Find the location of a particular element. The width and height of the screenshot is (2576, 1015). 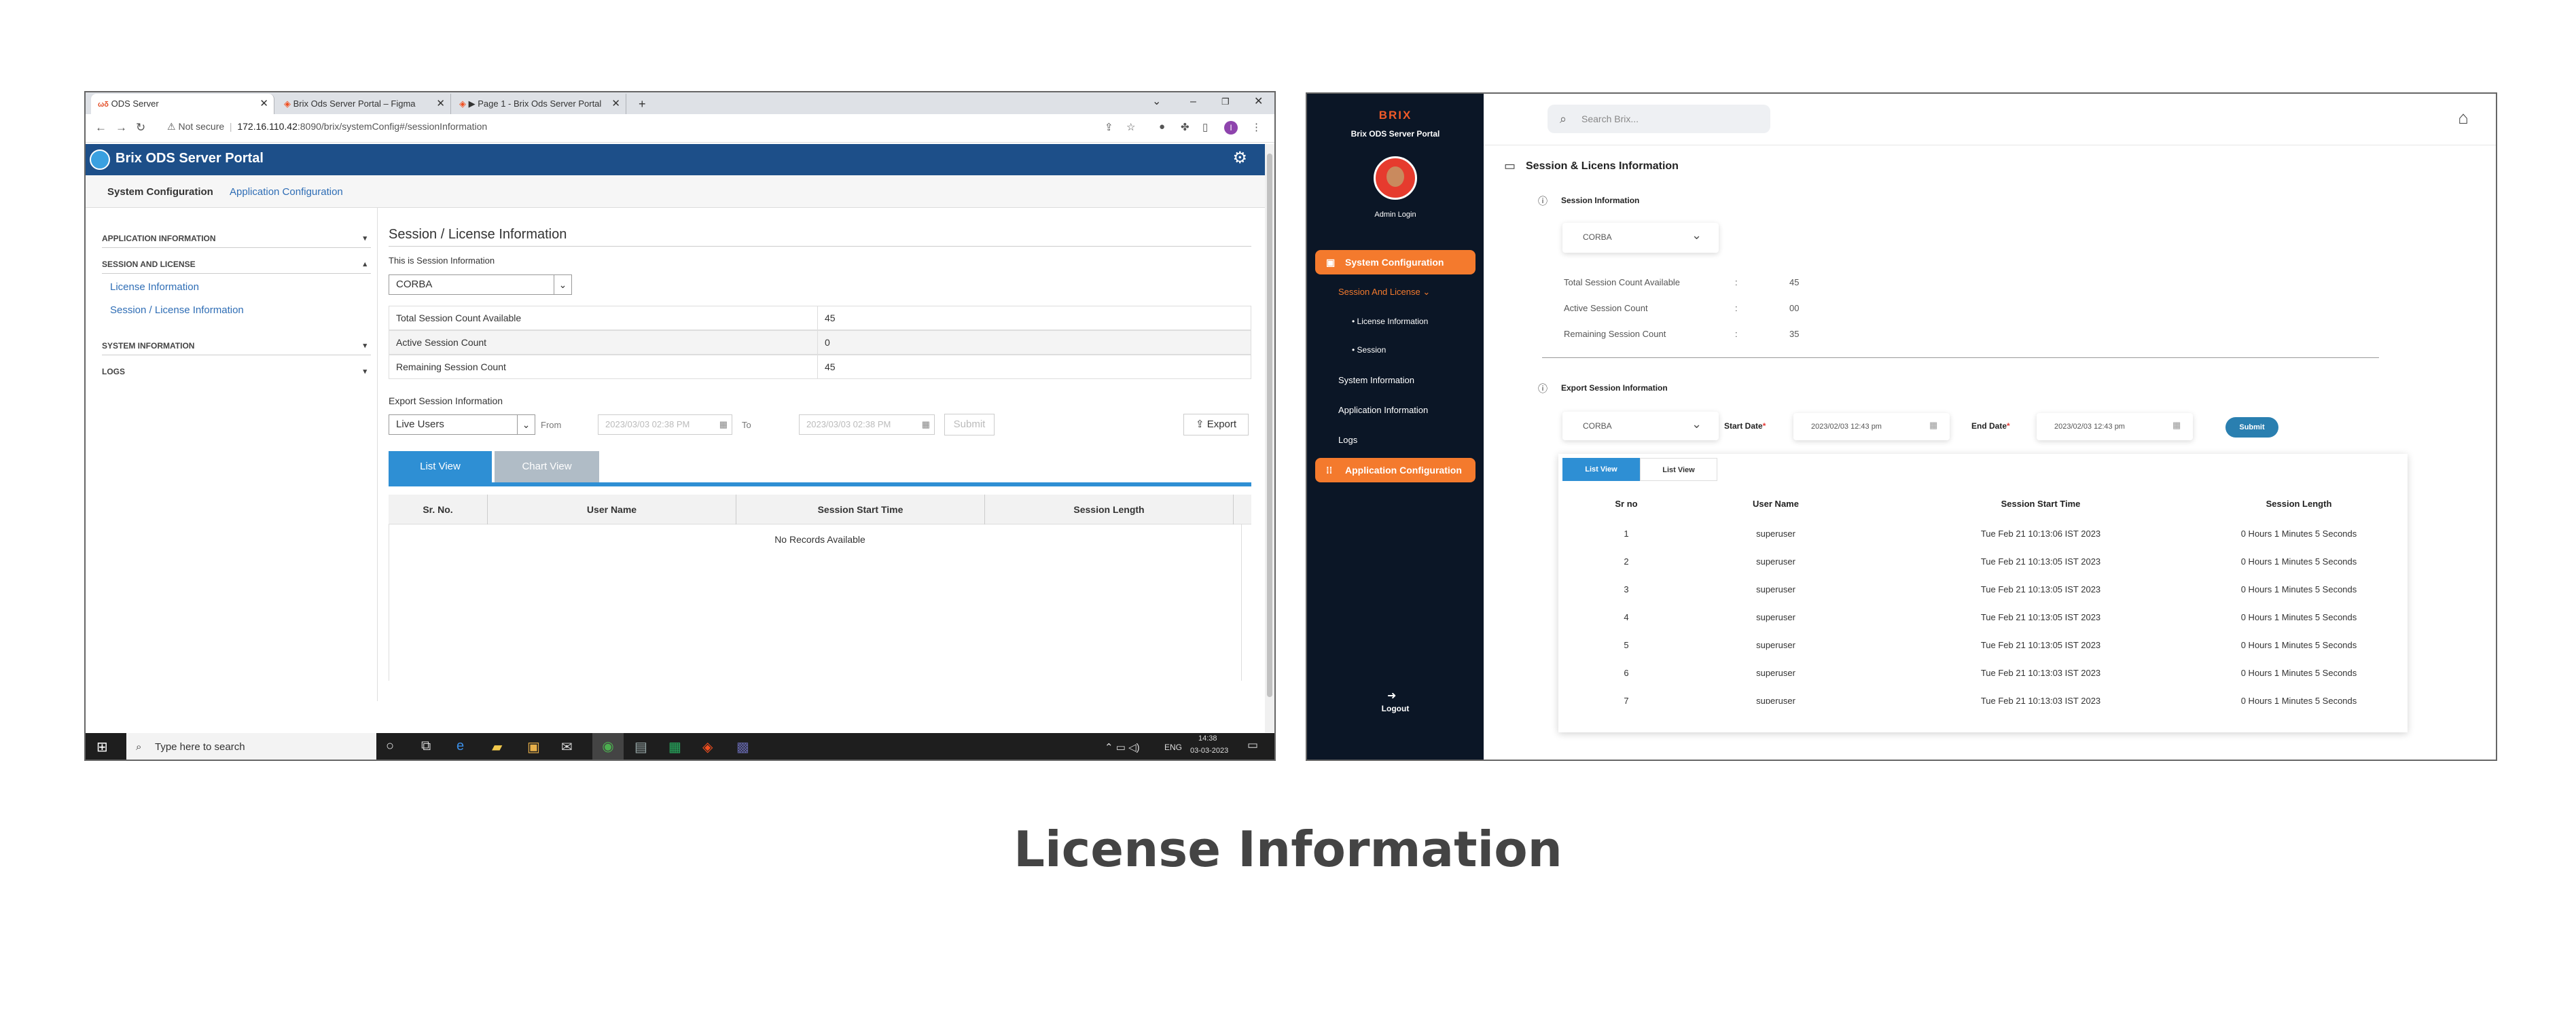

reload-icon: ↻ is located at coordinates (140, 128).